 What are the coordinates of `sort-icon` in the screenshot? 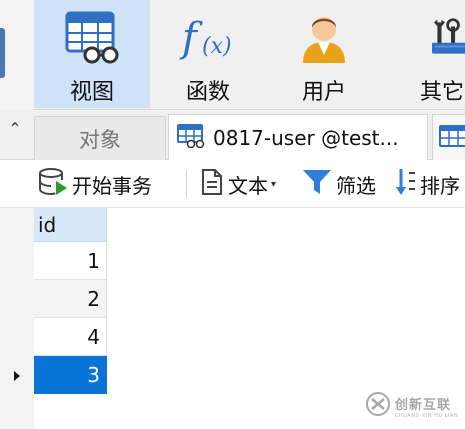 It's located at (406, 184).